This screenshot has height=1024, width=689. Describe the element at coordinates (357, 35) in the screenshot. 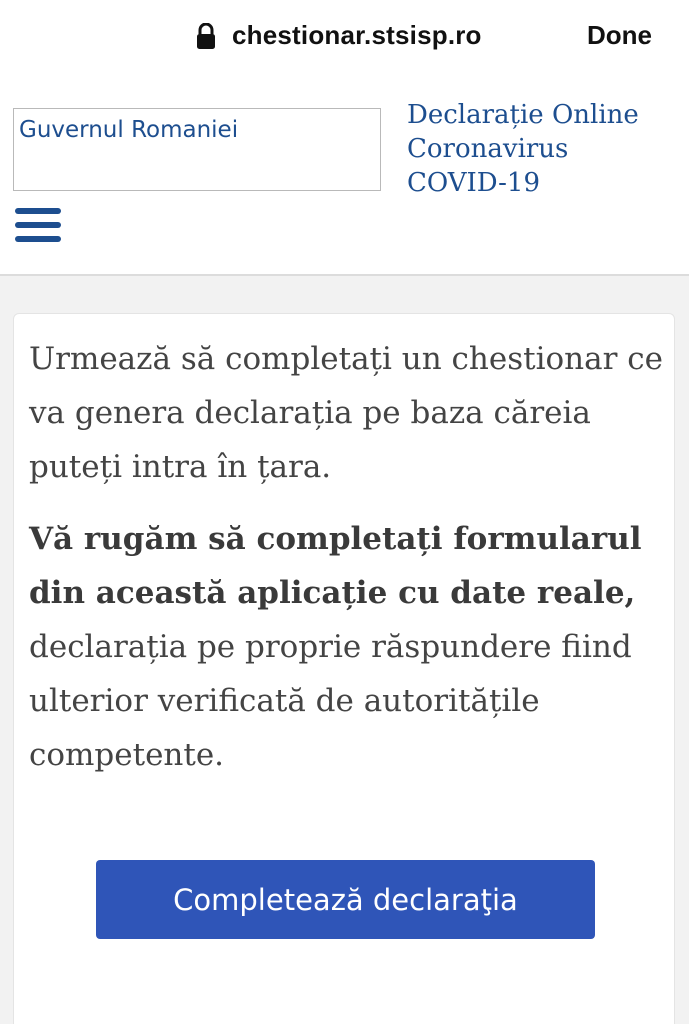

I see `url-text: chestionar.stsisp.ro` at that location.